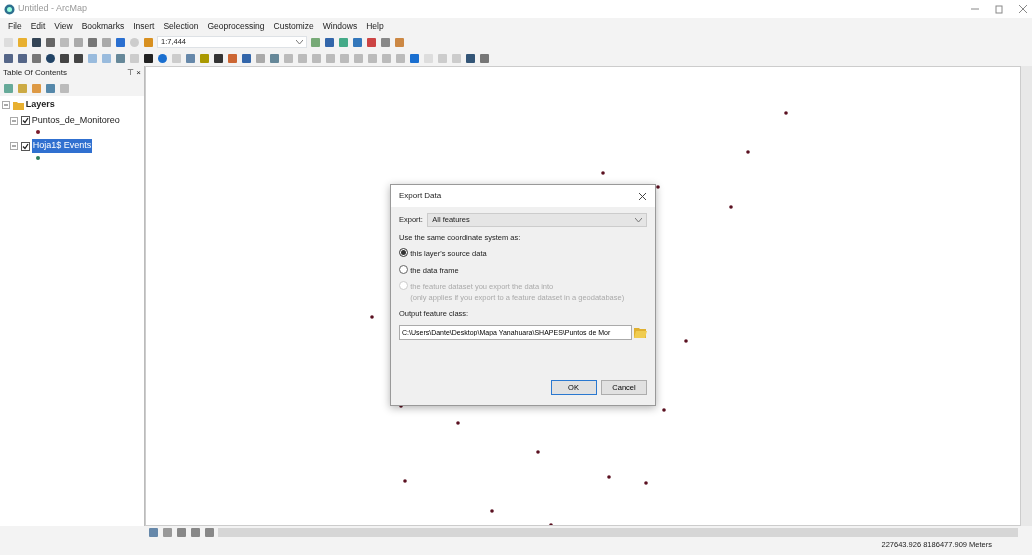  What do you see at coordinates (9, 9) in the screenshot?
I see `app-logo-icon` at bounding box center [9, 9].